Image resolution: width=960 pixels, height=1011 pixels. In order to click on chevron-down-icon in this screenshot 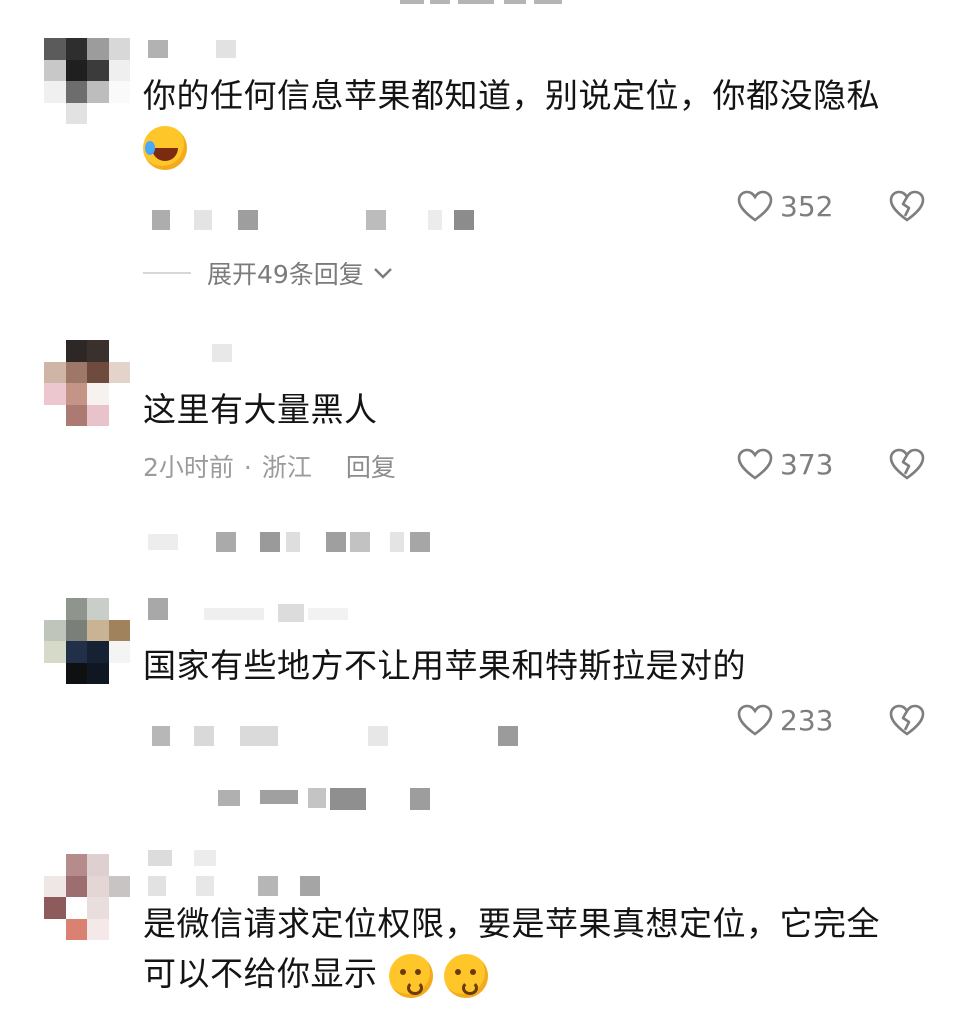, I will do `click(382, 273)`.